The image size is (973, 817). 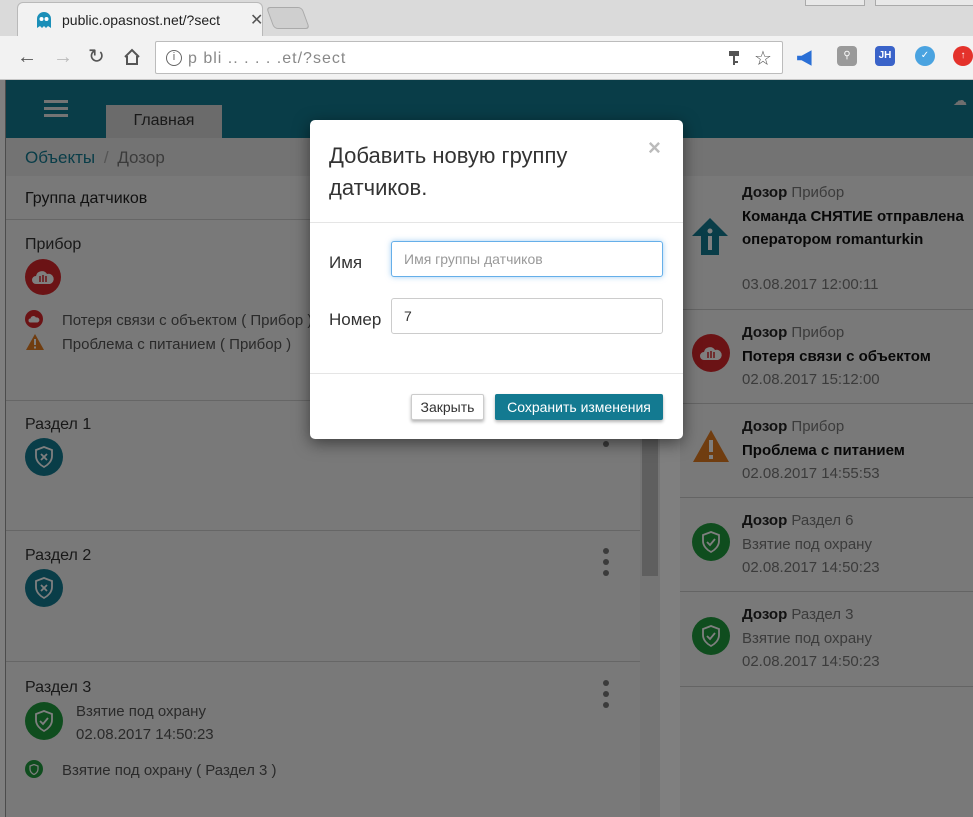 What do you see at coordinates (355, 319) in the screenshot?
I see `number-label: Номер` at bounding box center [355, 319].